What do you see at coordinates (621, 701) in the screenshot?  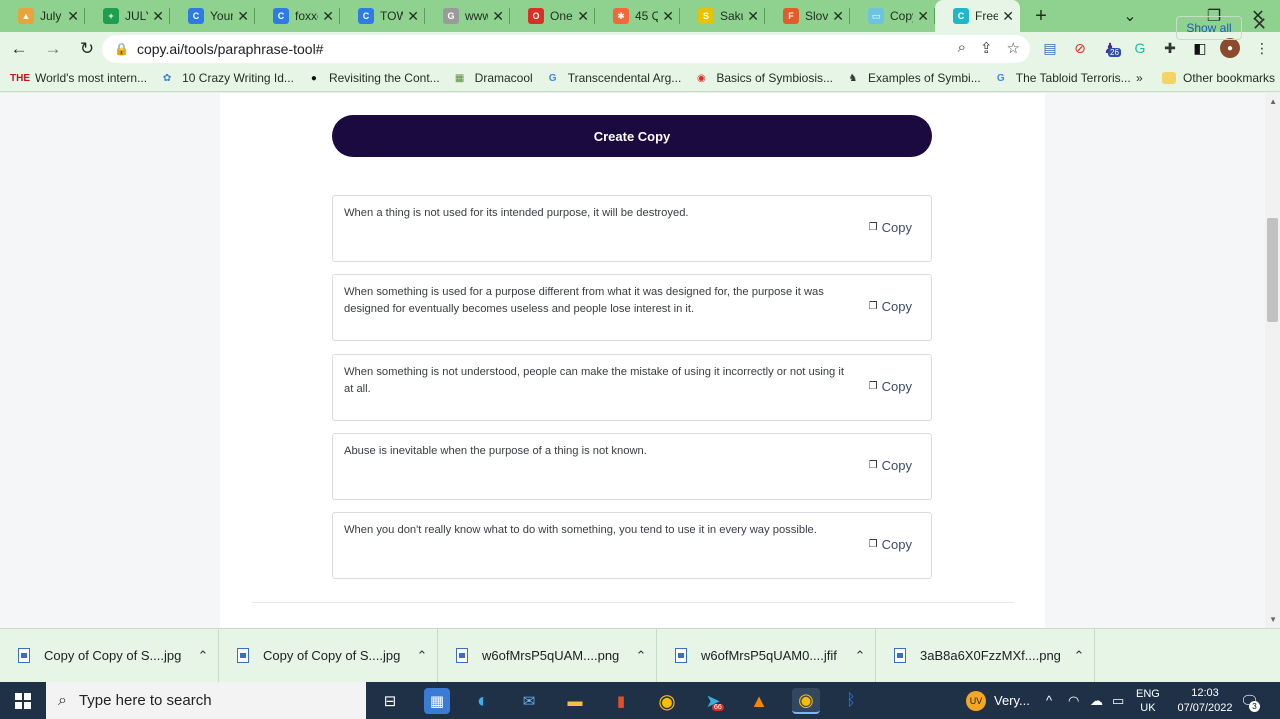 I see `office-icon: ▮` at bounding box center [621, 701].